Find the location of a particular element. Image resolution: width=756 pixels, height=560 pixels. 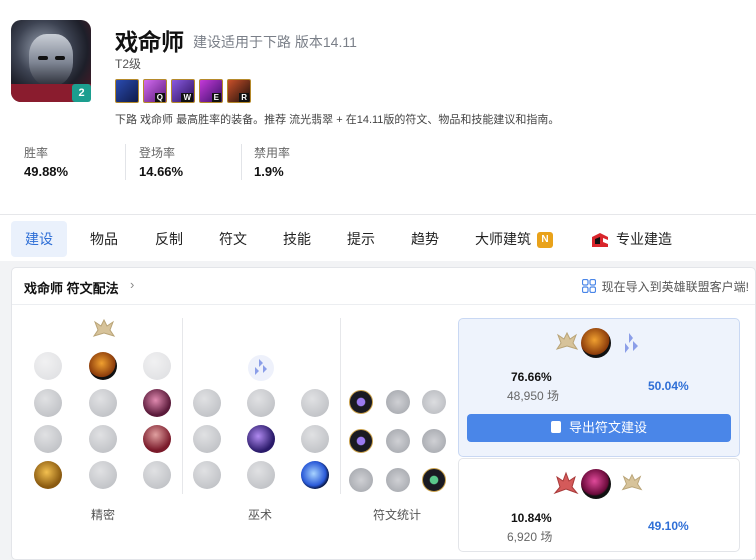

rune-nullifying-orb is located at coordinates (207, 403).